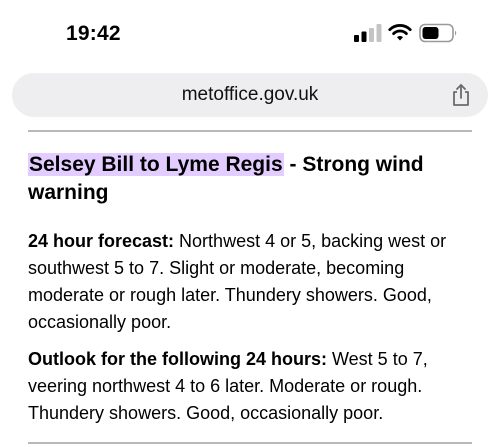 The image size is (500, 447). What do you see at coordinates (438, 33) in the screenshot?
I see `battery-icon` at bounding box center [438, 33].